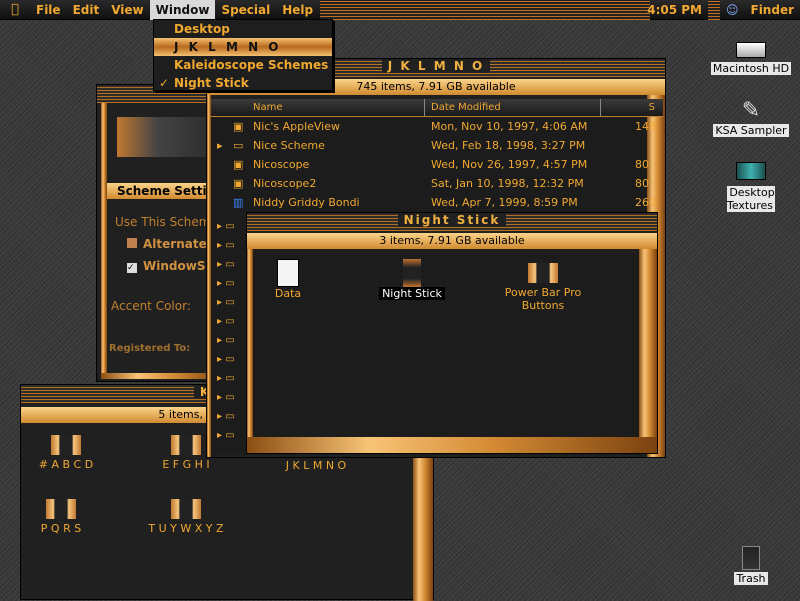  What do you see at coordinates (513, 107) in the screenshot?
I see `col-date: Date Modified` at bounding box center [513, 107].